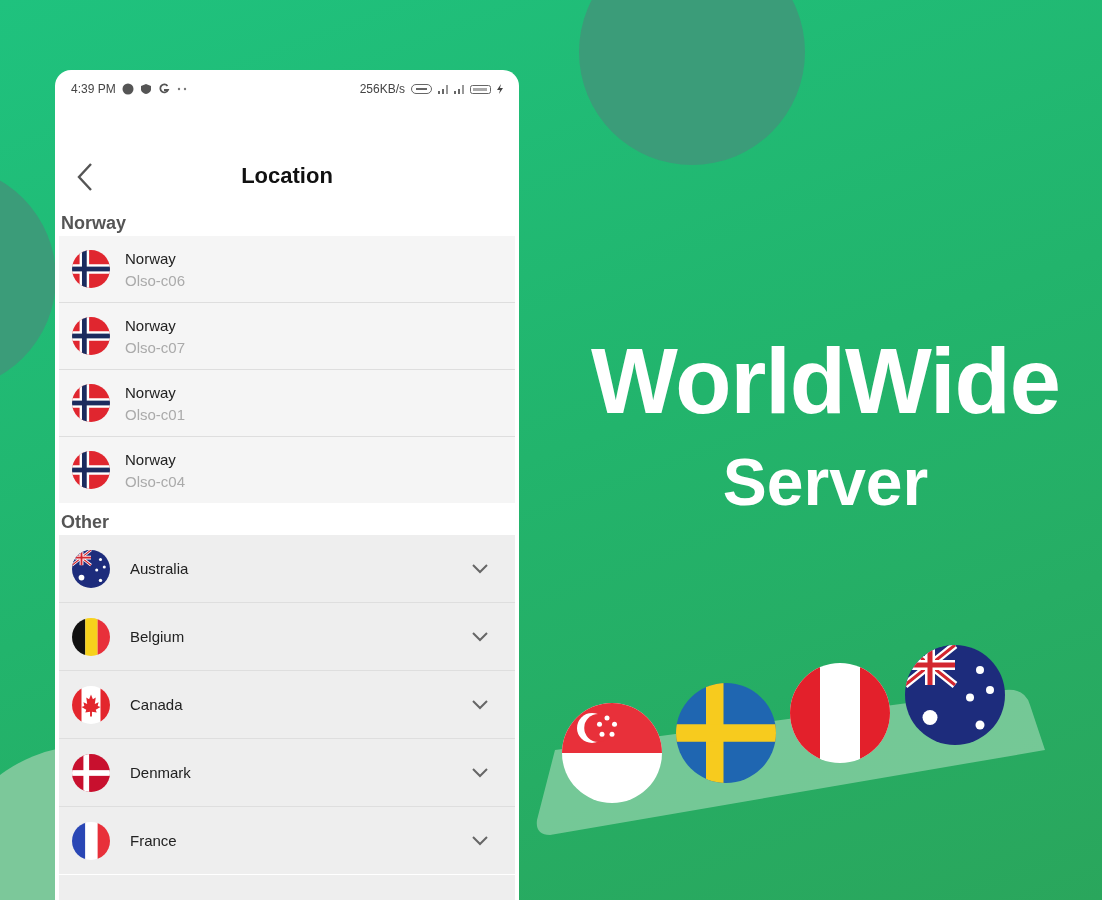 The width and height of the screenshot is (1102, 900). Describe the element at coordinates (287, 636) in the screenshot. I see `country-row: Belgium` at that location.